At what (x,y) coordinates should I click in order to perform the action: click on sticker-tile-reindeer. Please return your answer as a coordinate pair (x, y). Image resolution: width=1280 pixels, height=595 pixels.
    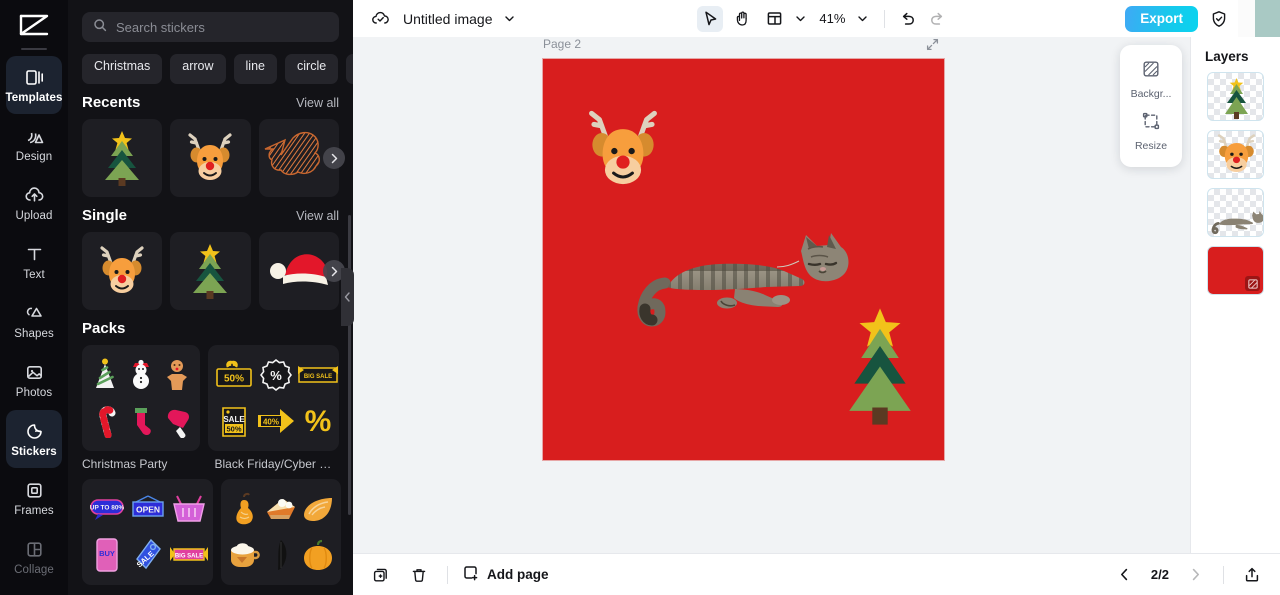
    Looking at the image, I should click on (210, 158).